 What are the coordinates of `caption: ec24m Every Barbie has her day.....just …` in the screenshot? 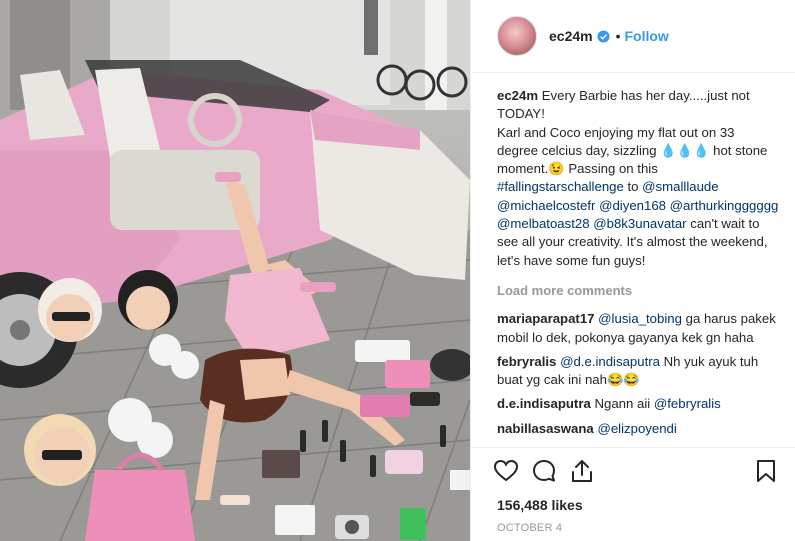 It's located at (638, 178).